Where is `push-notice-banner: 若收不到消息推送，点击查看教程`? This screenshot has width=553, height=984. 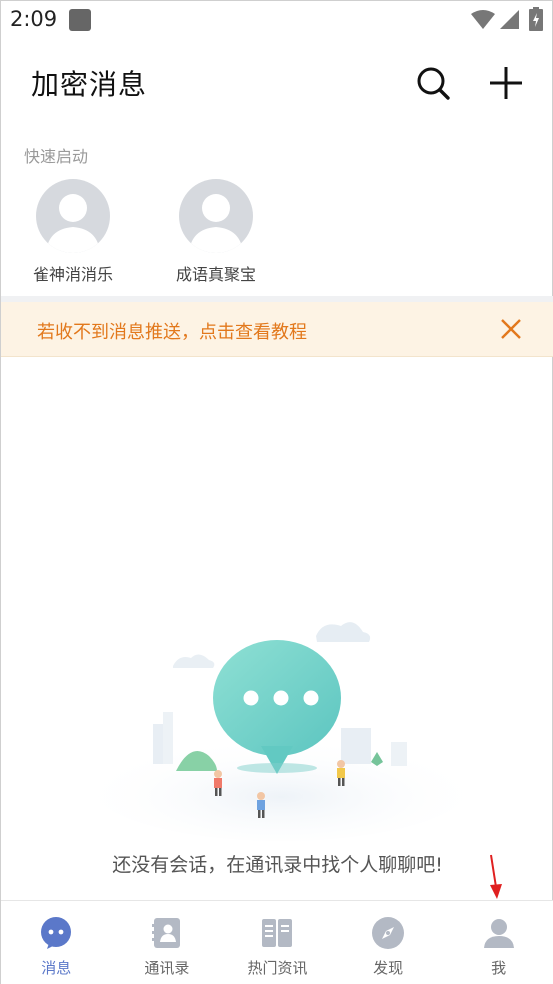 push-notice-banner: 若收不到消息推送，点击查看教程 is located at coordinates (277, 329).